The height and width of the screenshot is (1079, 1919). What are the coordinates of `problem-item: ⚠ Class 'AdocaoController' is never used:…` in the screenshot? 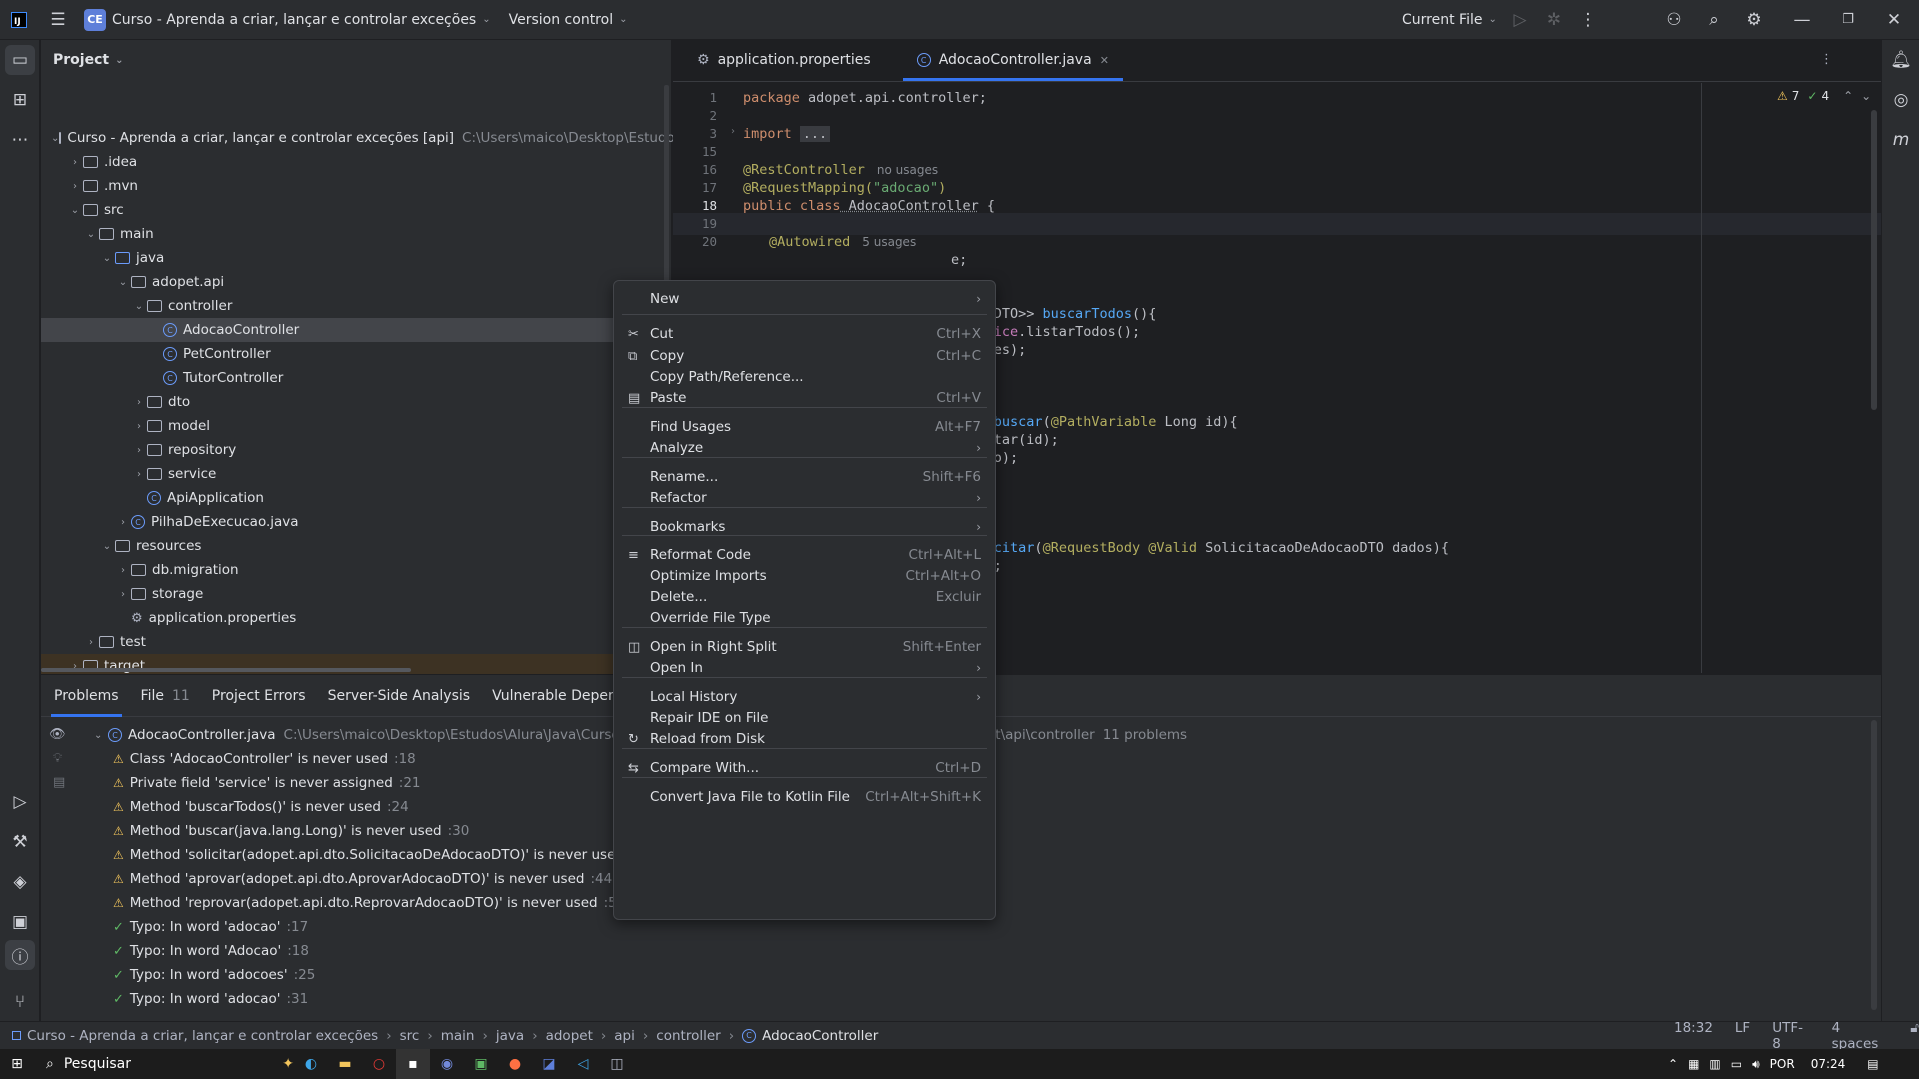 It's located at (264, 759).